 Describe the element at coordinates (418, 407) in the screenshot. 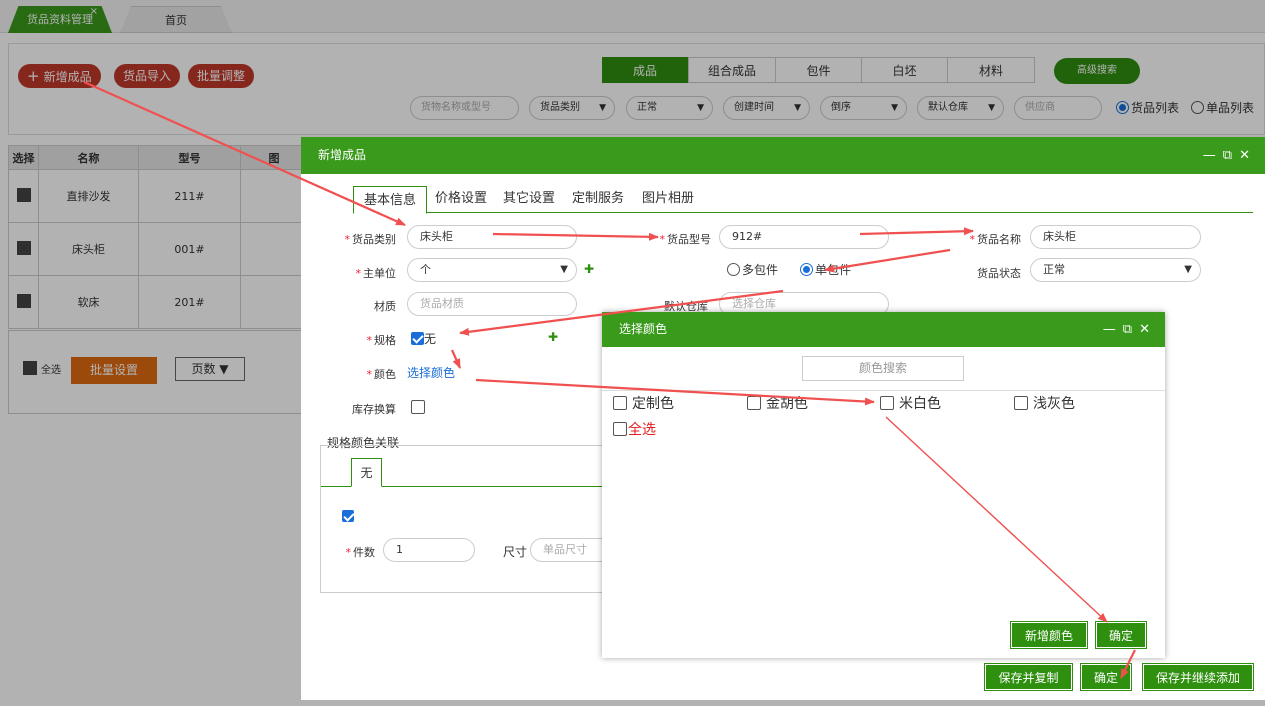

I see `stock-convert-checkbox` at that location.